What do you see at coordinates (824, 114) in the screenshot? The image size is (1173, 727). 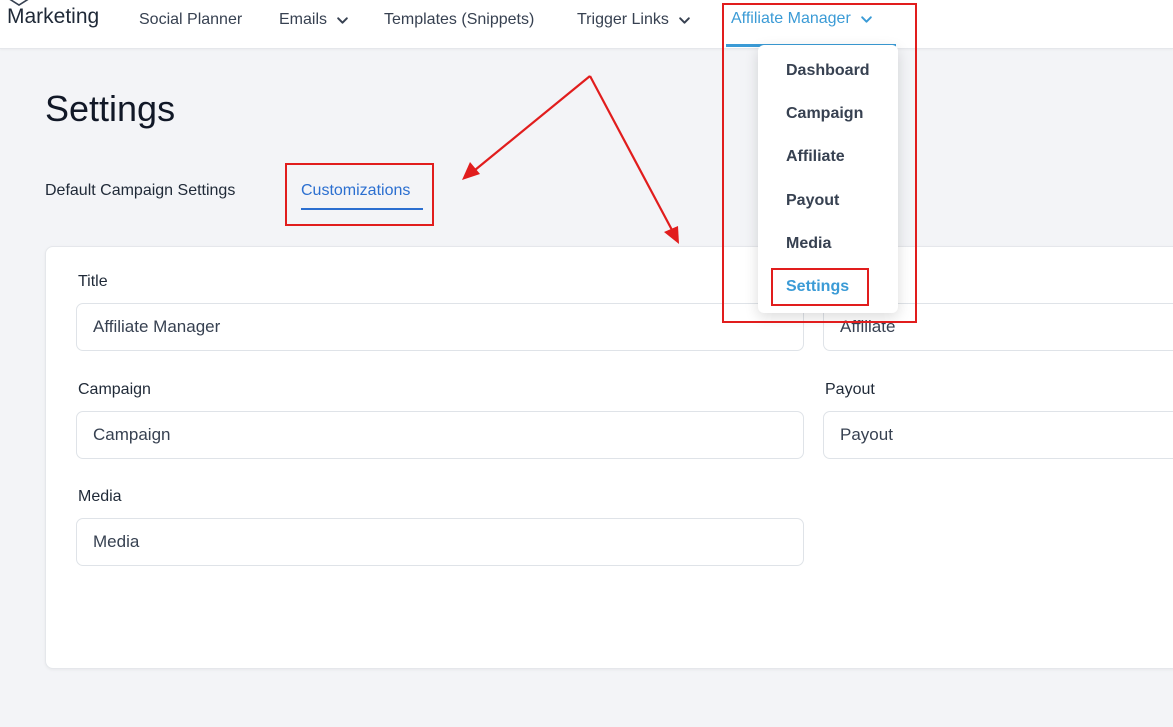 I see `dropdown-item-campaign: Campaign` at bounding box center [824, 114].